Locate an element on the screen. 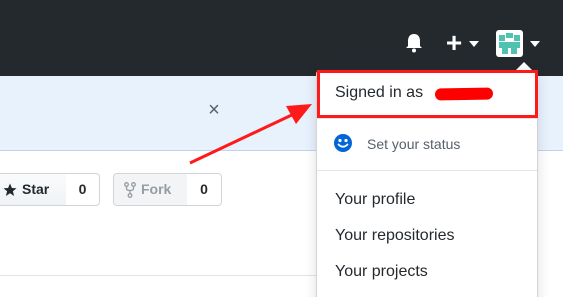 The width and height of the screenshot is (563, 297). avatar-icon is located at coordinates (509, 43).